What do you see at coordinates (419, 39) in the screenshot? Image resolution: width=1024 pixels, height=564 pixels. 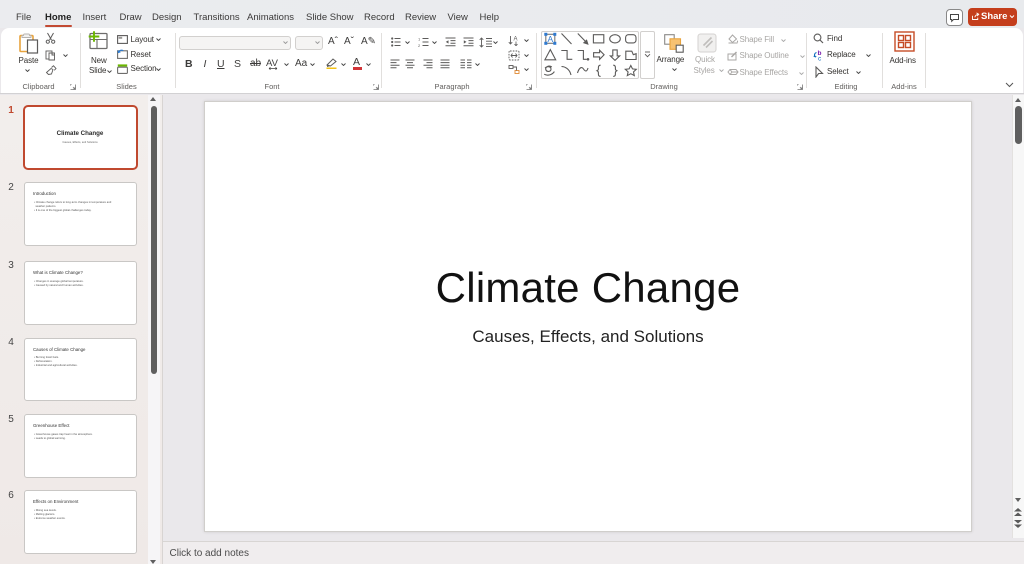 I see `svg-text: 1` at bounding box center [419, 39].